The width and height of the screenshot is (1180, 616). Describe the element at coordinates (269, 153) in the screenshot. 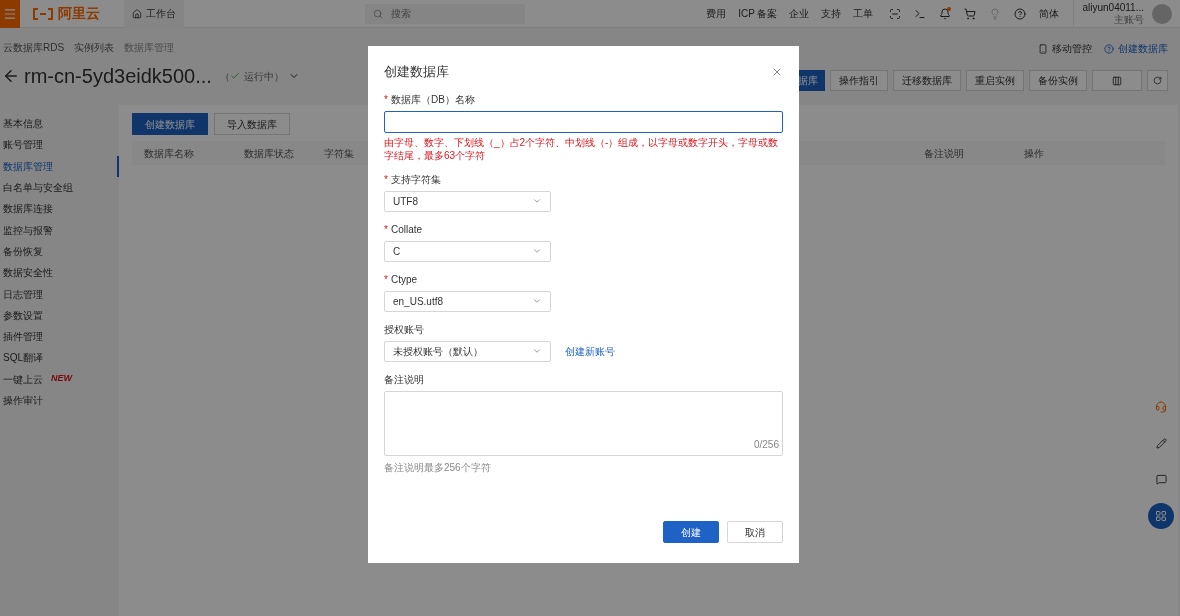

I see `column-header: 数据库状态` at that location.